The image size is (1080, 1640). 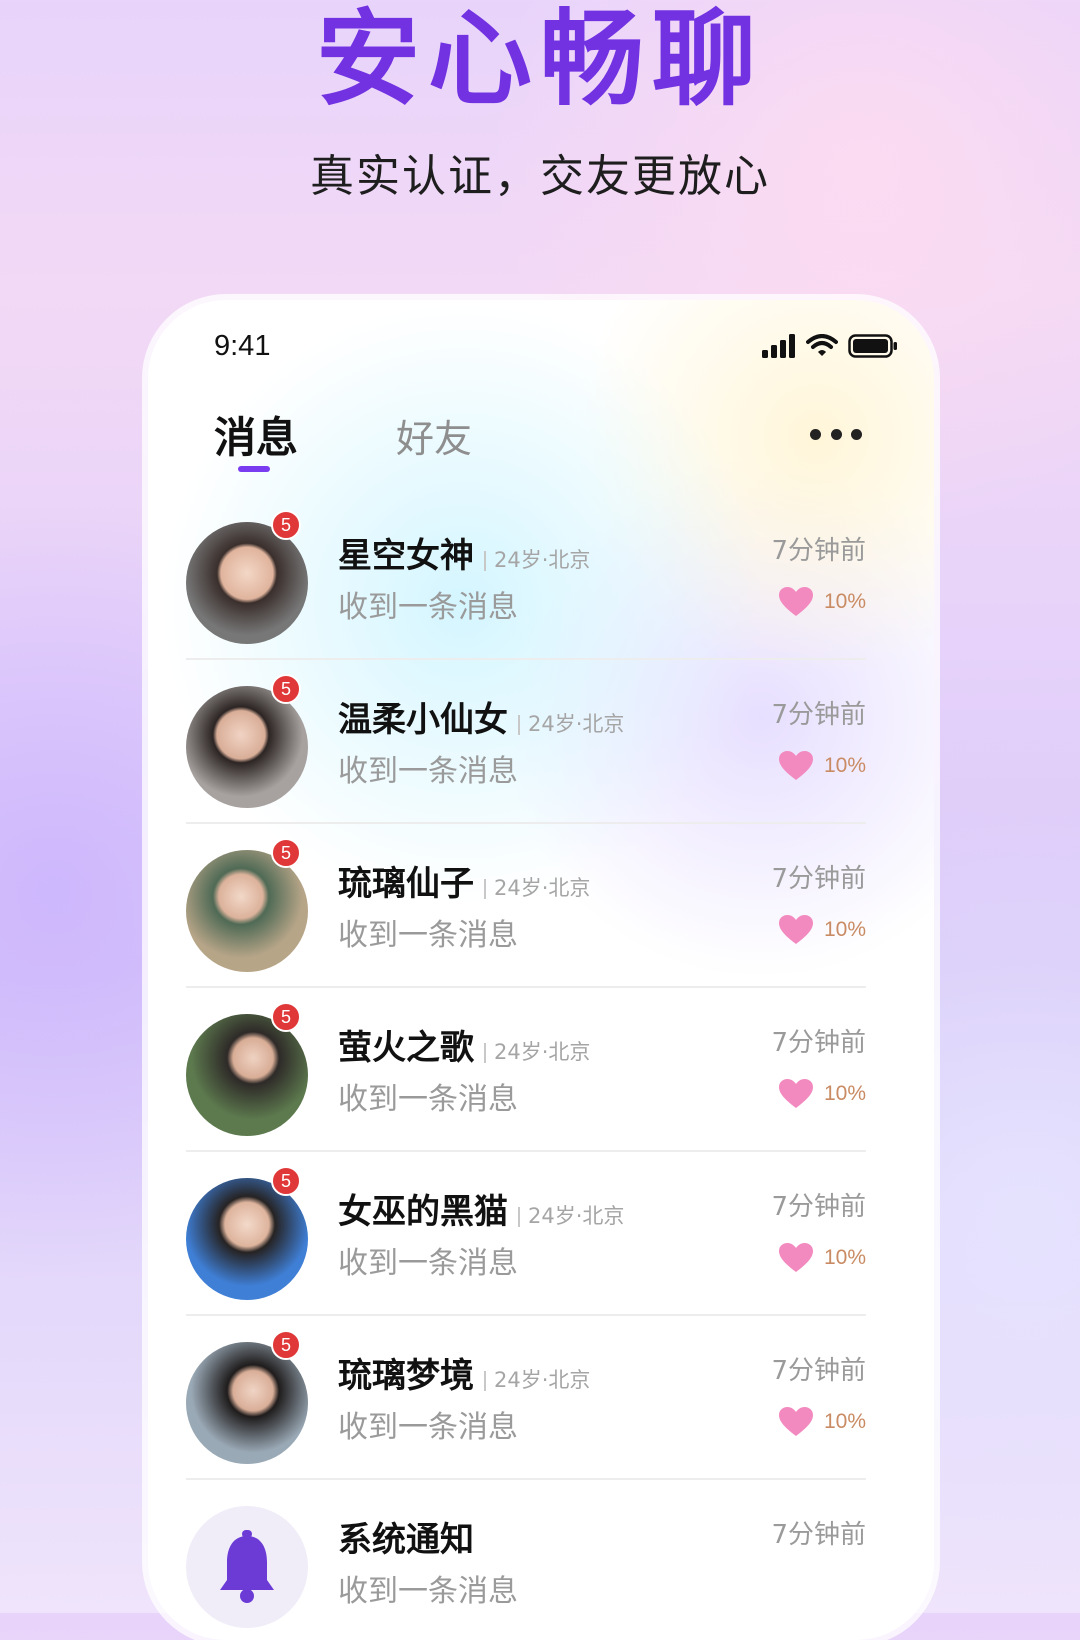 I want to click on contact-name-row: 星空女神 24岁·北京, so click(x=464, y=552).